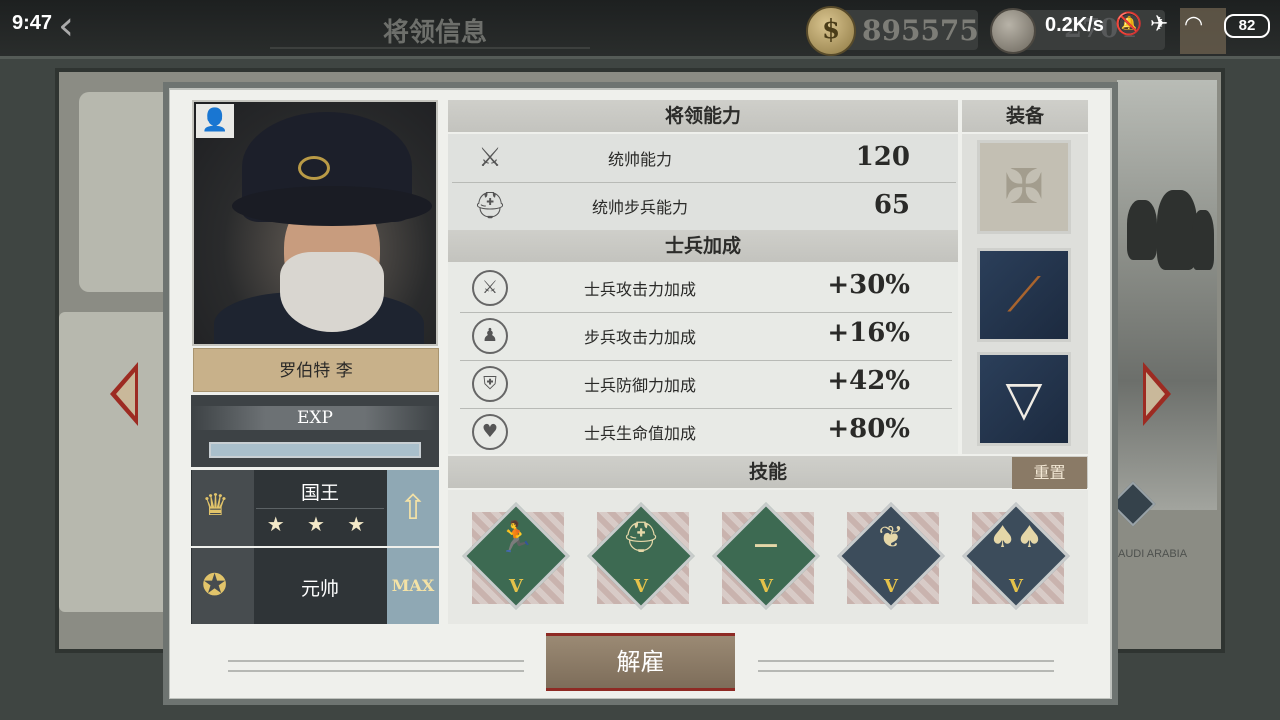 The image size is (1280, 720). I want to click on rifle-equip-slot: ⟋, so click(1024, 295).